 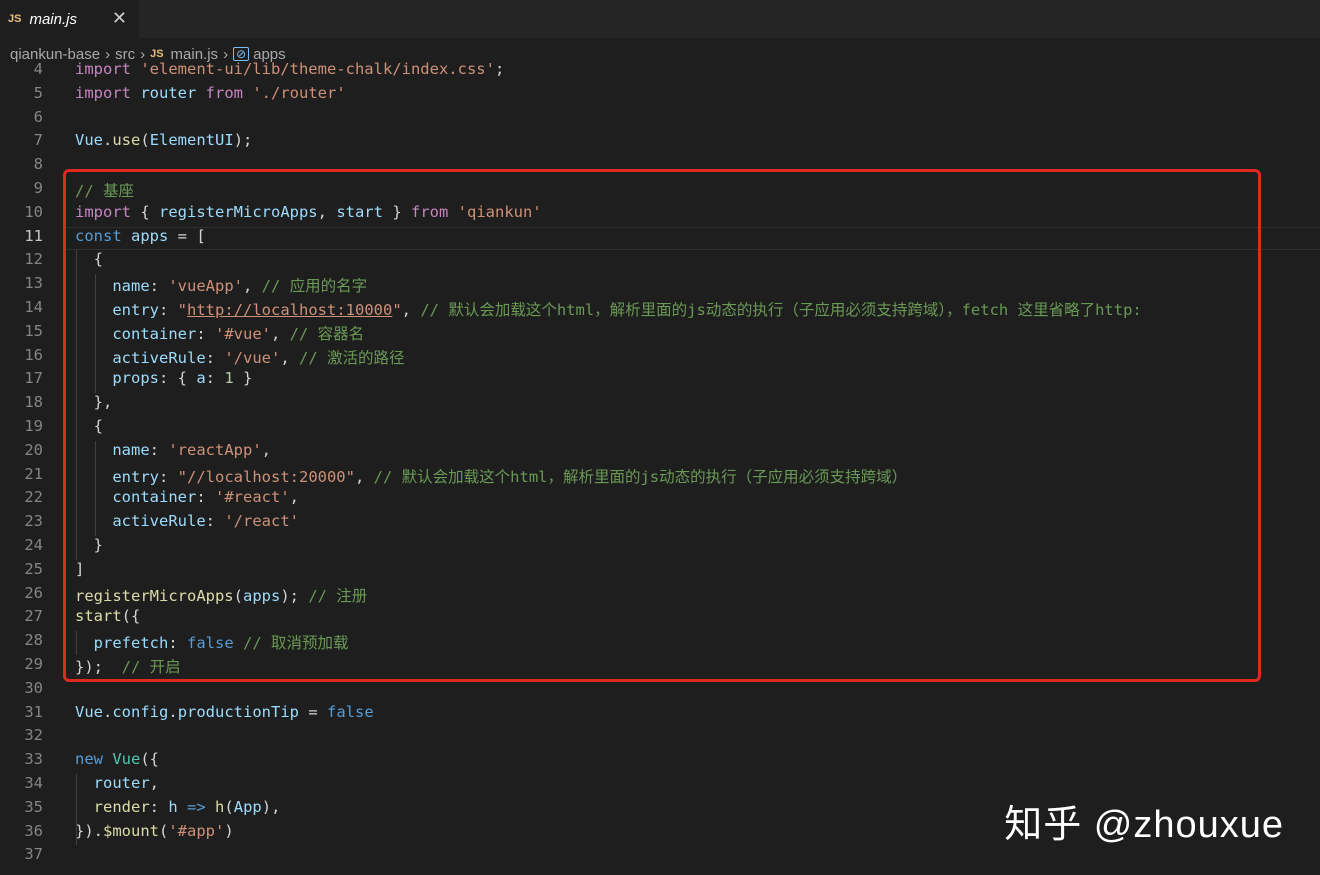 What do you see at coordinates (33, 806) in the screenshot?
I see `line-number: 35` at bounding box center [33, 806].